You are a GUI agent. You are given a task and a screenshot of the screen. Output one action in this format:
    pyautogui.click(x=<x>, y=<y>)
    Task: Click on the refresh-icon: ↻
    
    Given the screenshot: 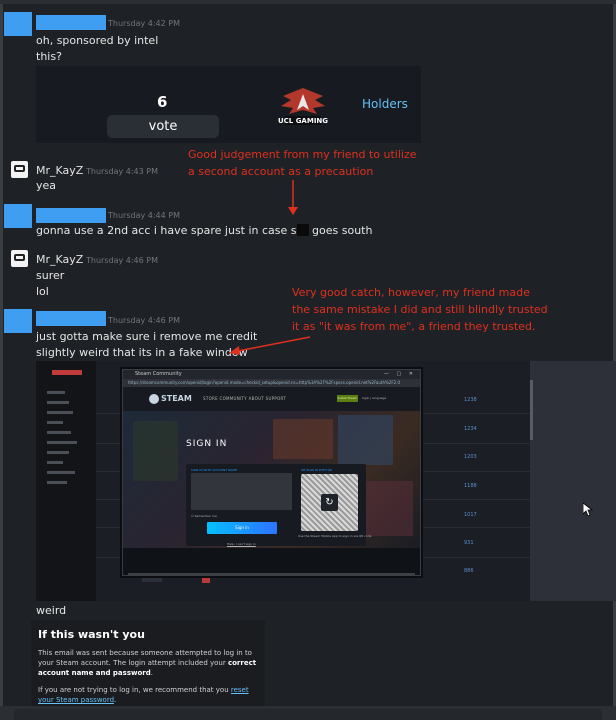 What is the action you would take?
    pyautogui.click(x=329, y=502)
    